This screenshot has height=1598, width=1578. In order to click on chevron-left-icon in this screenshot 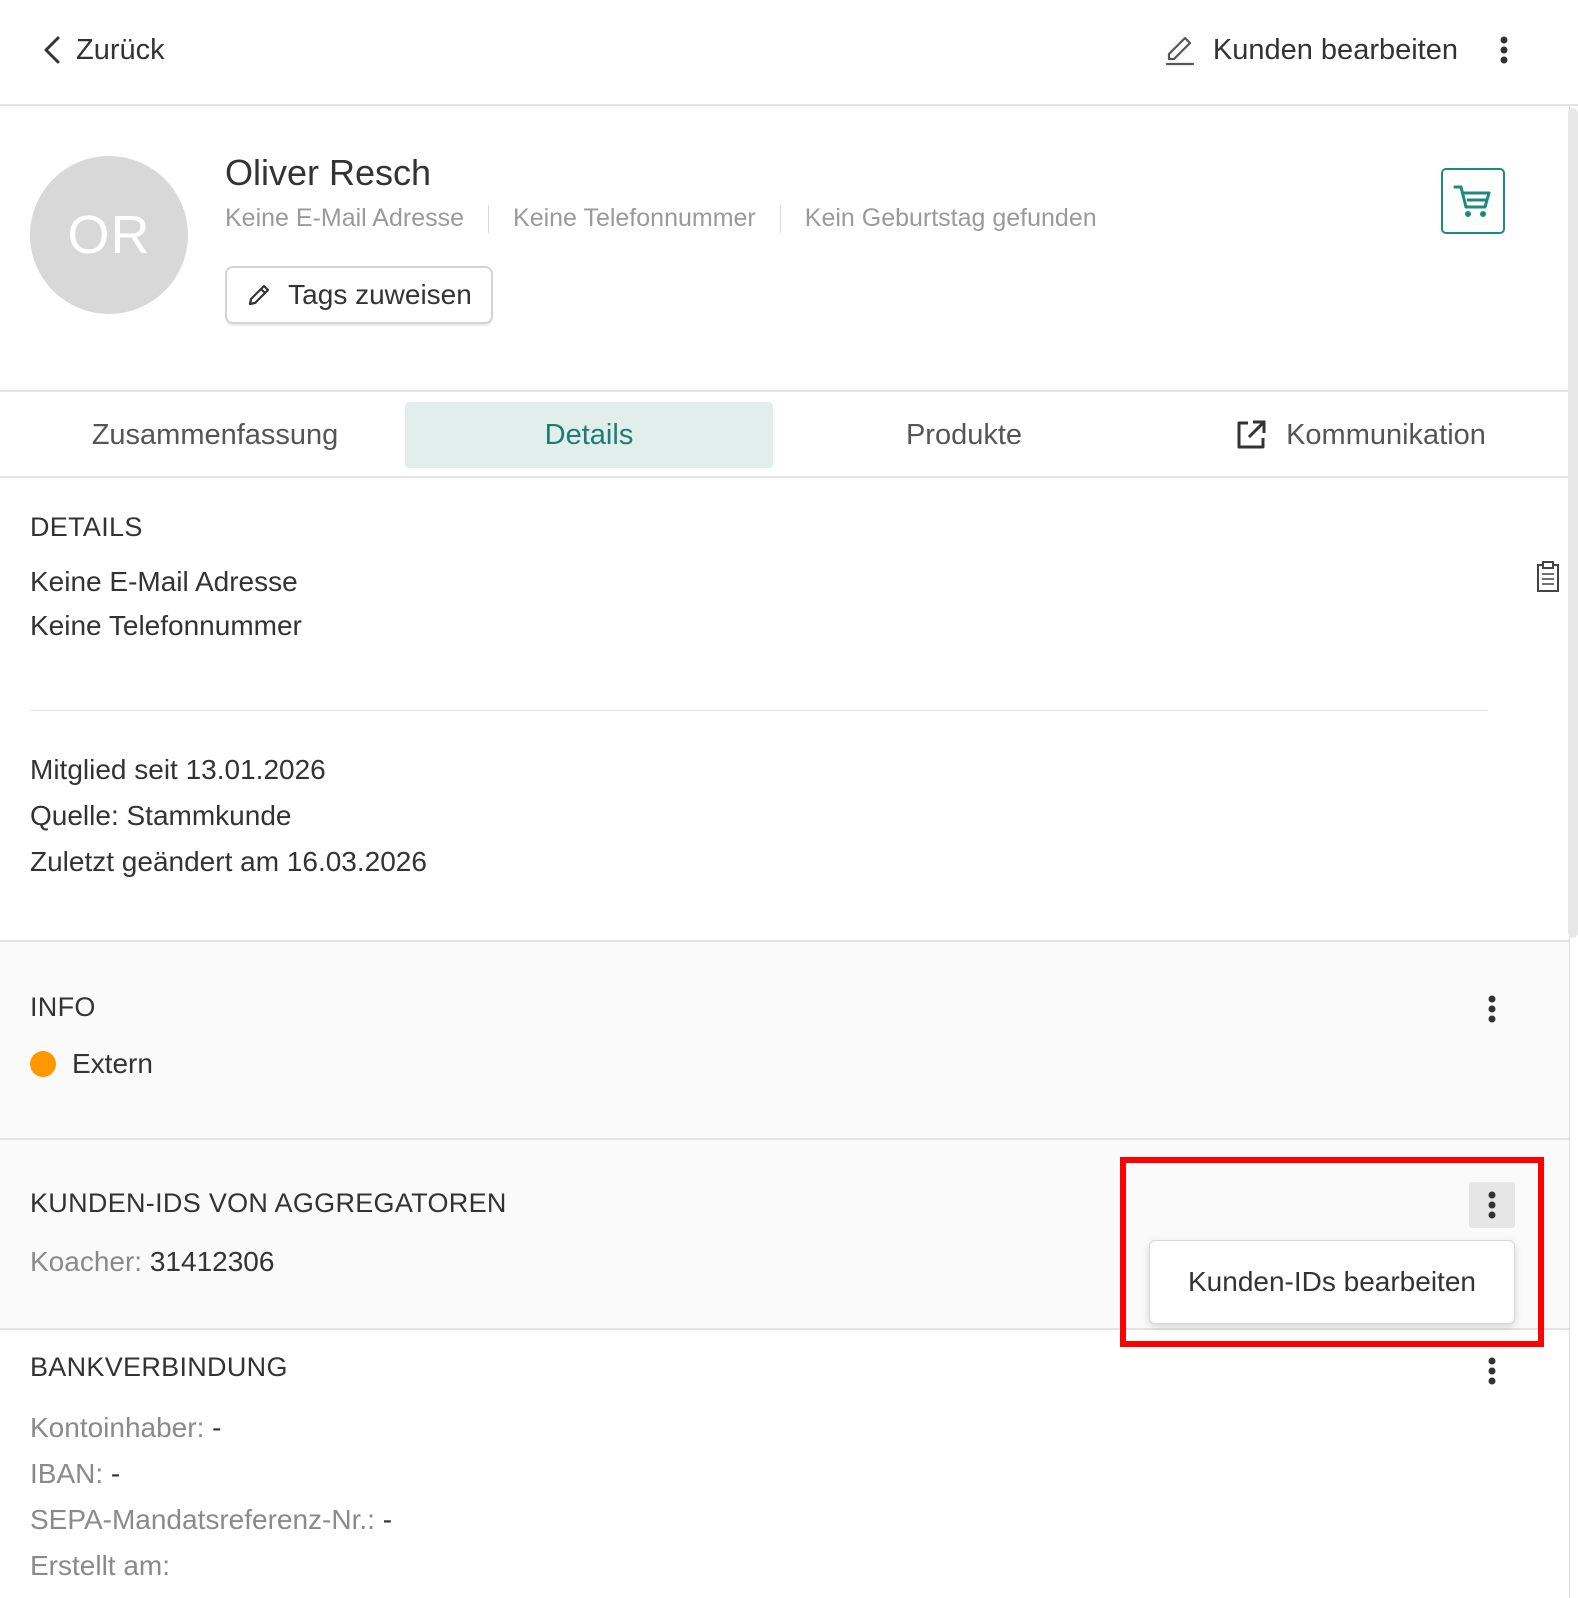, I will do `click(52, 50)`.